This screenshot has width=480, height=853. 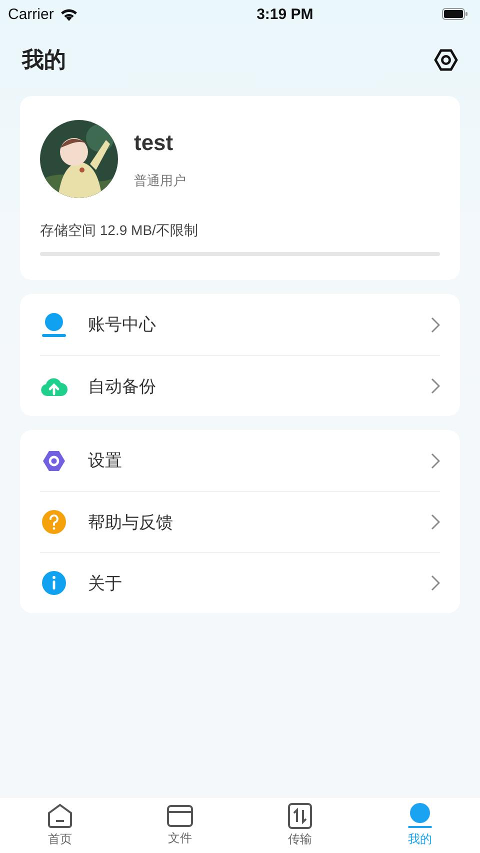 What do you see at coordinates (455, 14) in the screenshot?
I see `battery-icon` at bounding box center [455, 14].